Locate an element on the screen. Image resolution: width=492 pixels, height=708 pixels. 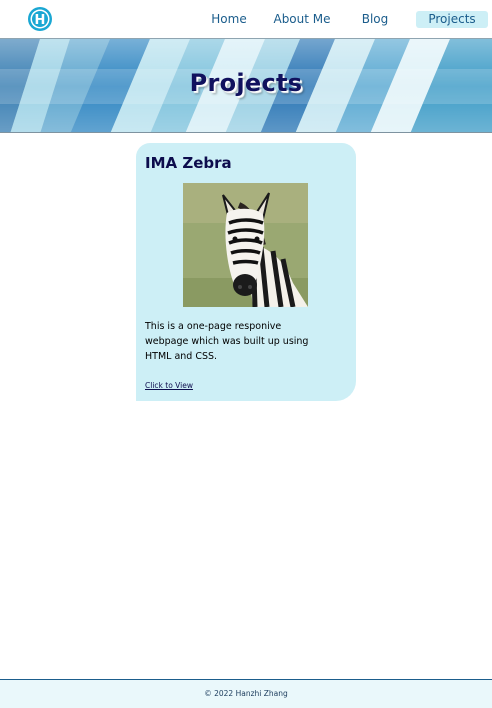
site-footer: © 2022 Hanzhi Zhang is located at coordinates (246, 693).